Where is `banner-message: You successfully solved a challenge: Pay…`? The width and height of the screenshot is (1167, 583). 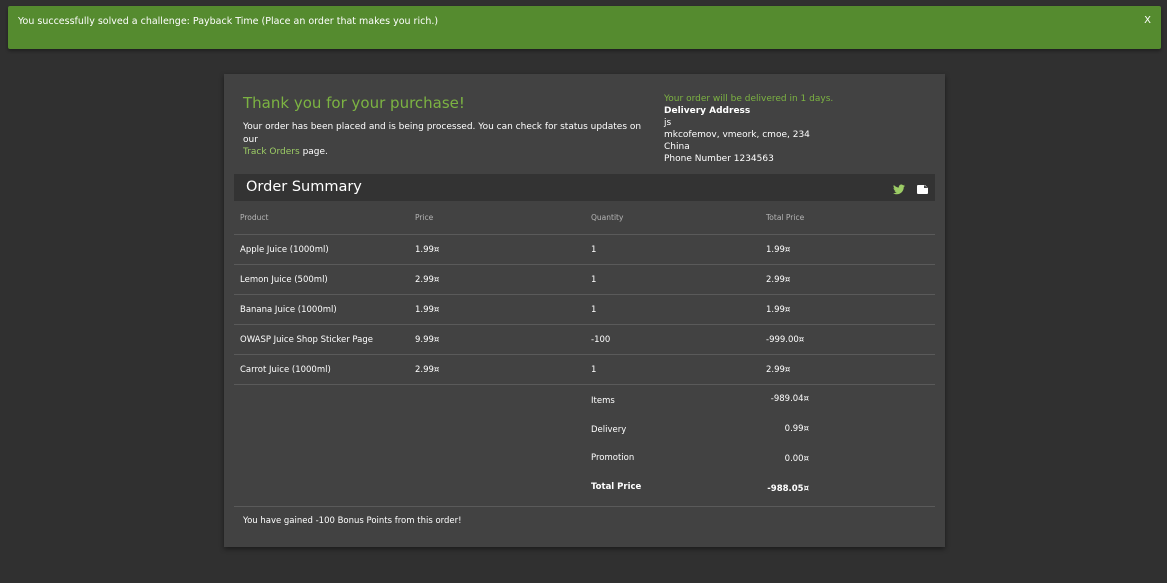
banner-message: You successfully solved a challenge: Pay… is located at coordinates (228, 21).